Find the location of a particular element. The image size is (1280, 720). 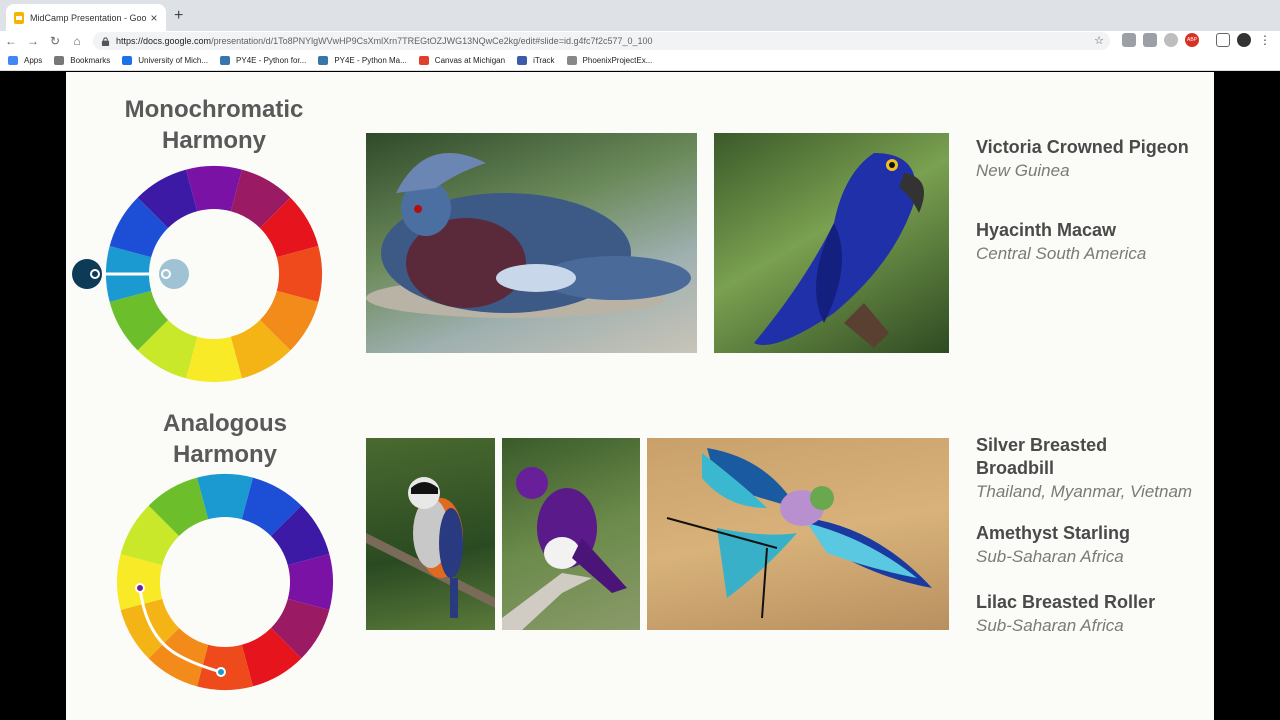

macaw-illustration is located at coordinates (839, 250).